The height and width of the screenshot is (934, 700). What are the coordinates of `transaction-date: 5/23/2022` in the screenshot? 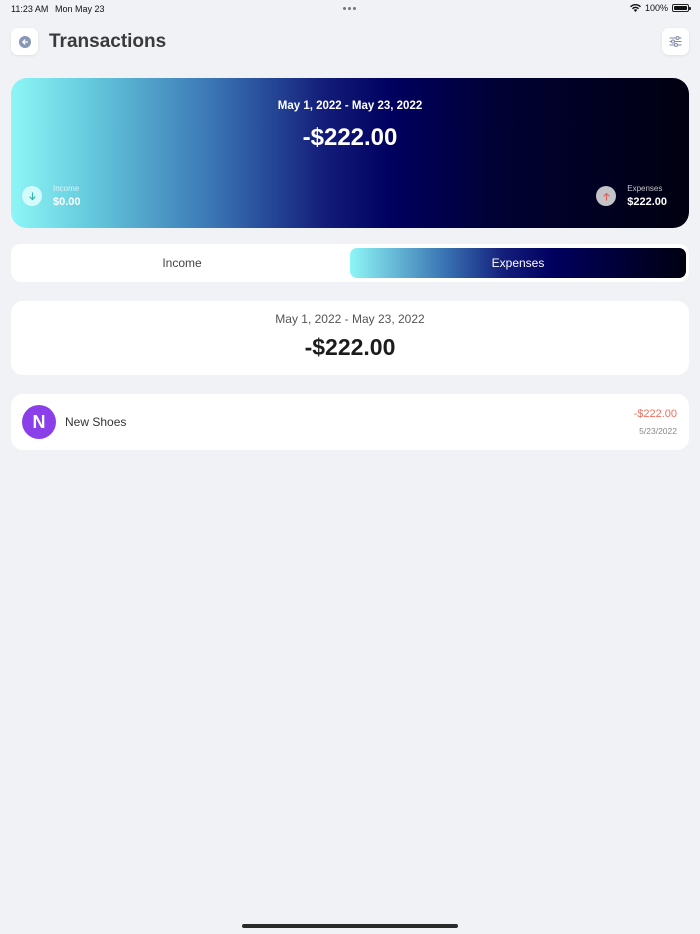 It's located at (658, 431).